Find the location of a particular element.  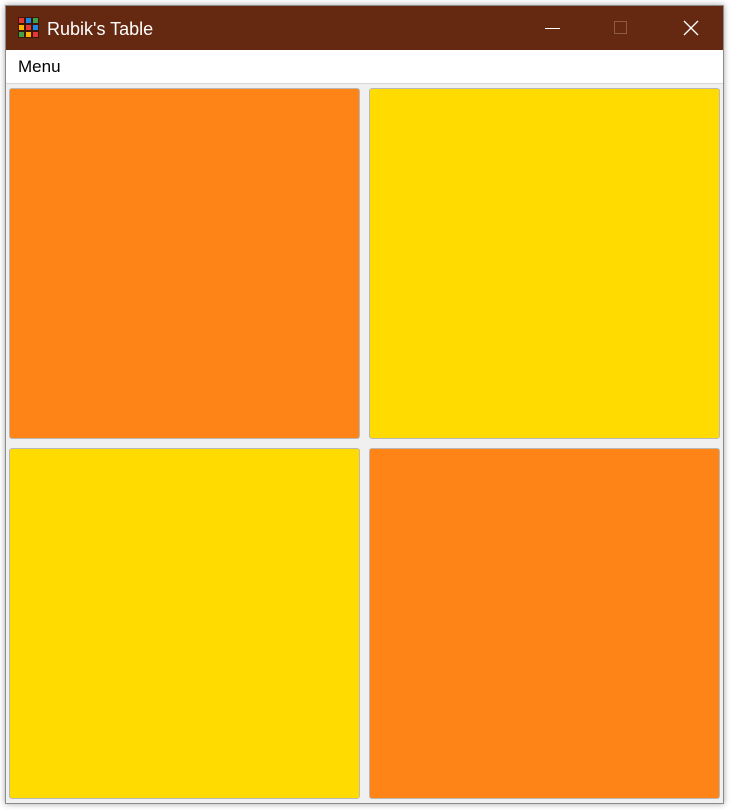

close-icon is located at coordinates (691, 28).